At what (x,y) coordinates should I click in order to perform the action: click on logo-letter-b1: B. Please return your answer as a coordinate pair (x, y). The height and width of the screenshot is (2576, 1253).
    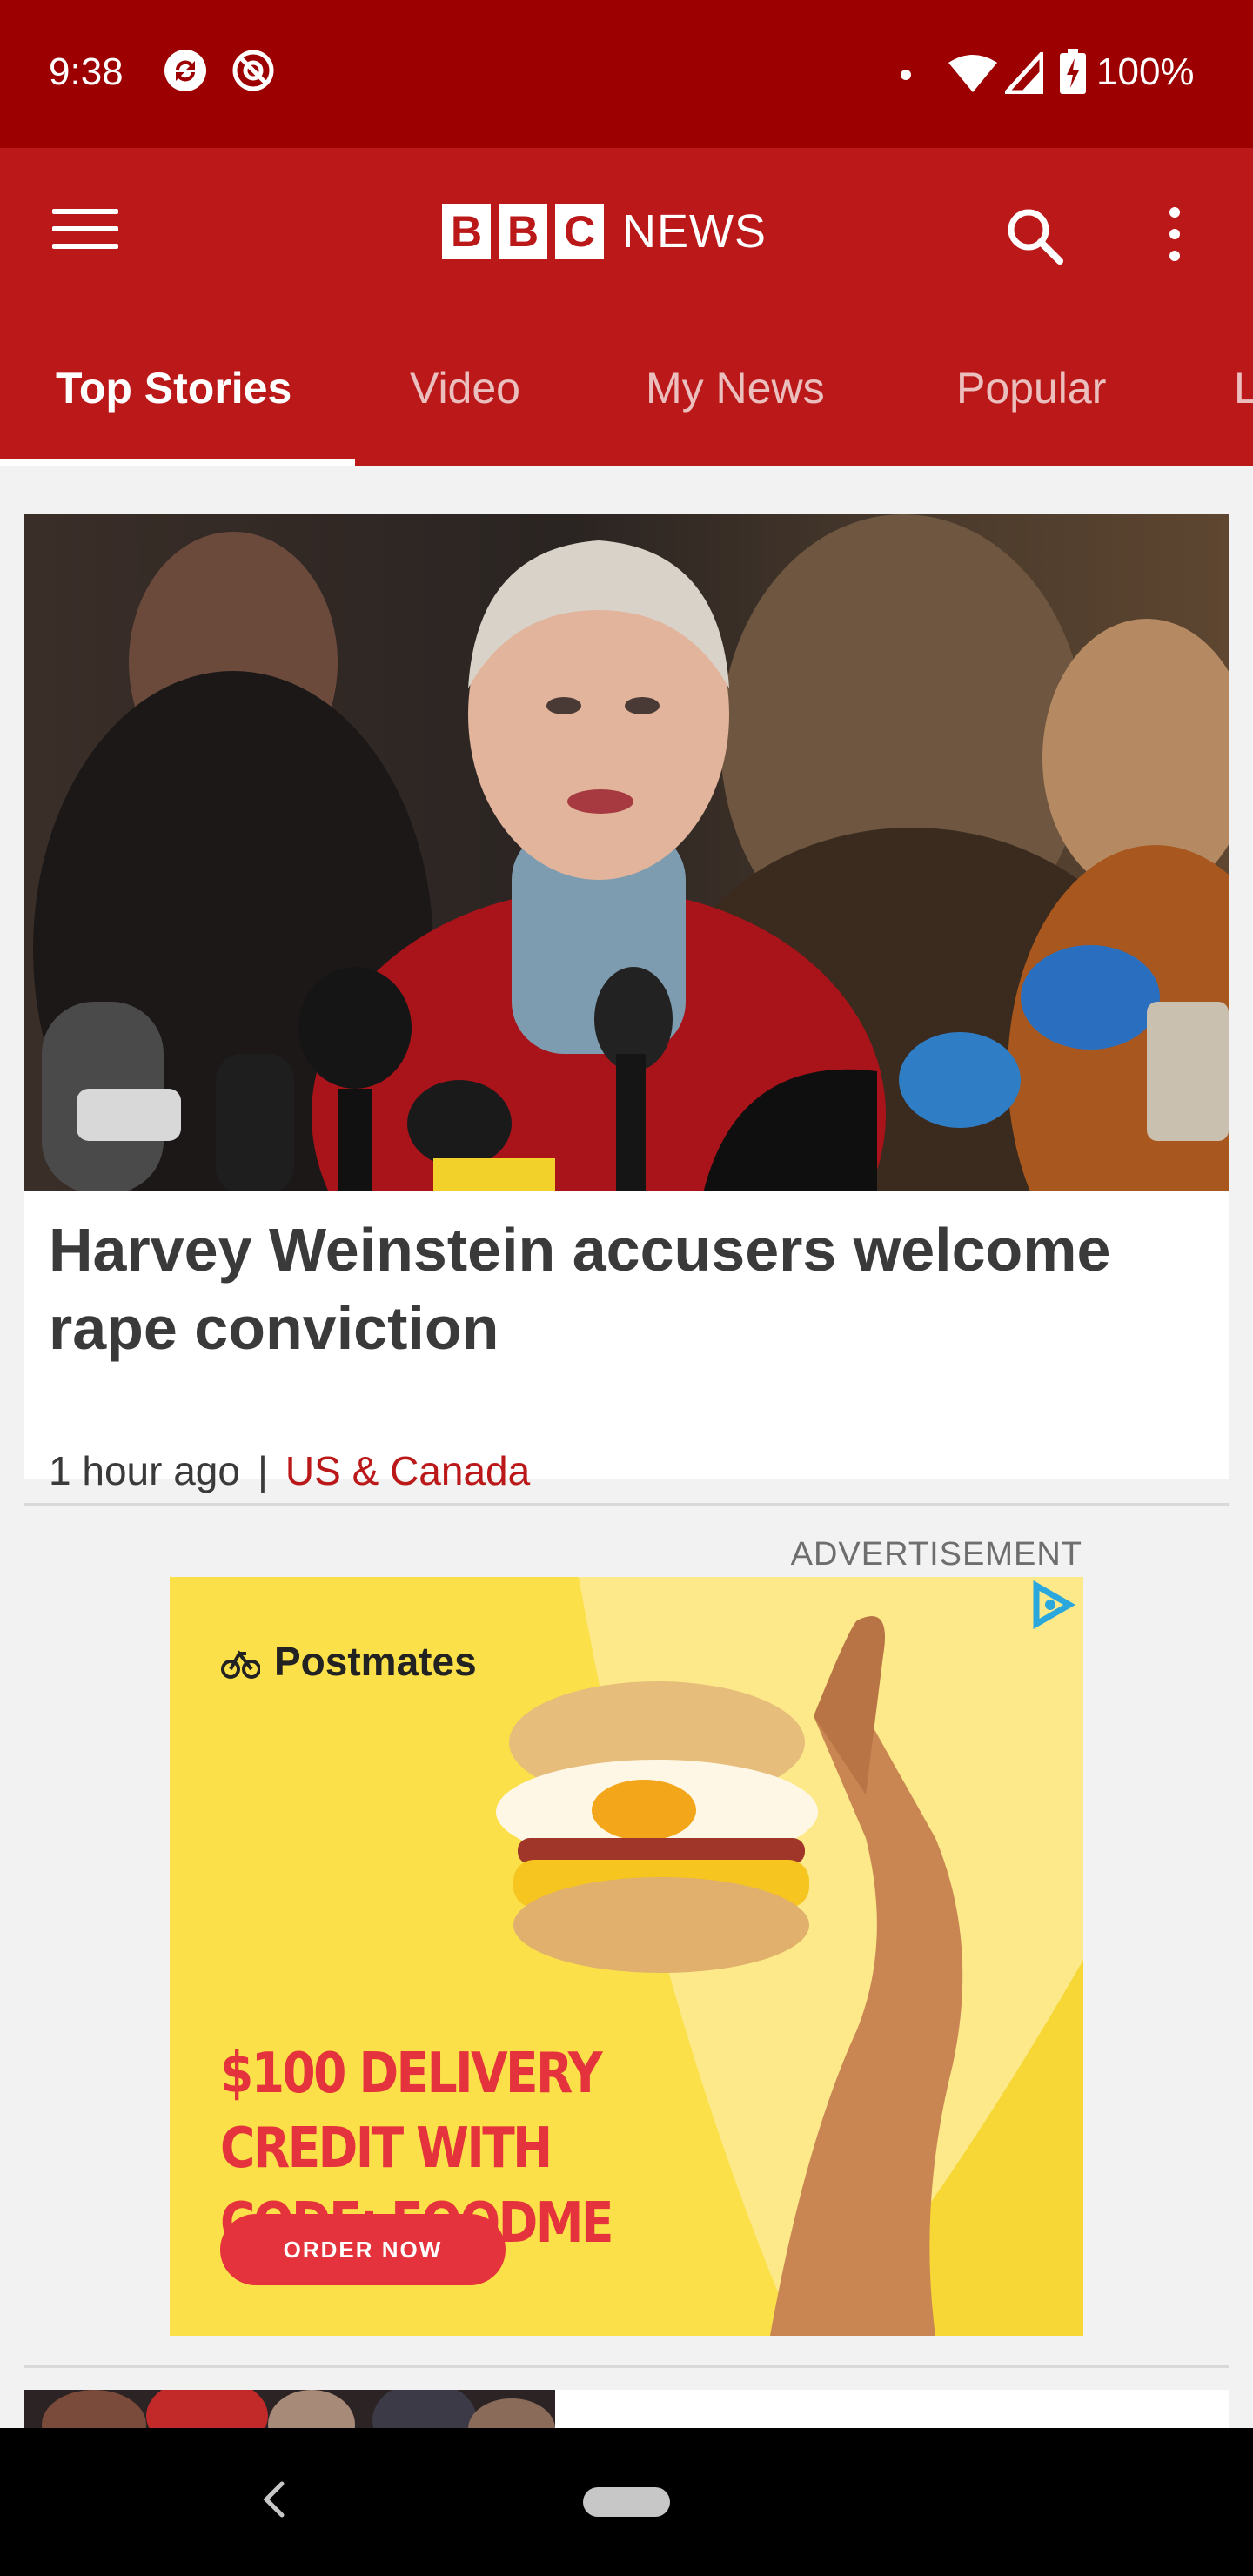
    Looking at the image, I should click on (466, 231).